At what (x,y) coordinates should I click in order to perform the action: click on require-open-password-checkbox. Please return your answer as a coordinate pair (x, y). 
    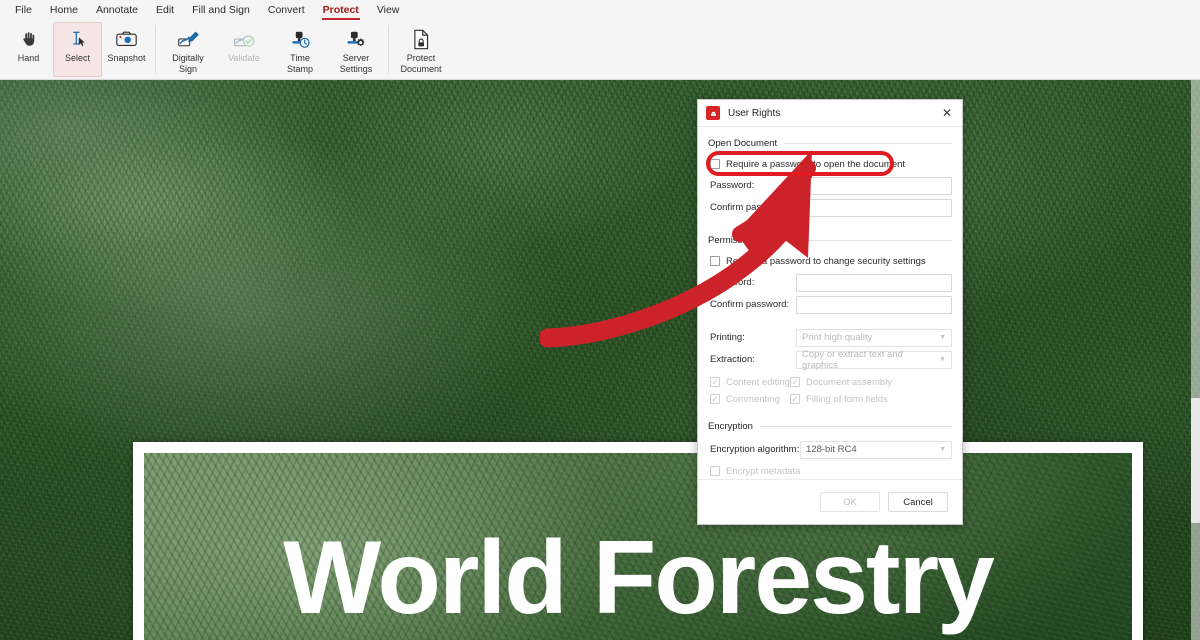
    Looking at the image, I should click on (715, 164).